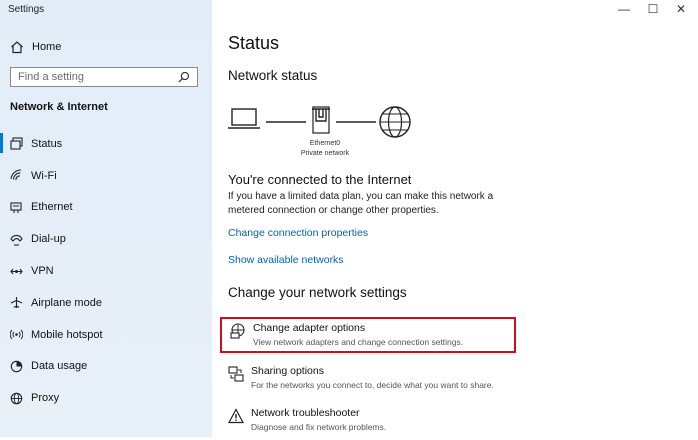  Describe the element at coordinates (42, 271) in the screenshot. I see `sidebar-item-label: VPN` at that location.